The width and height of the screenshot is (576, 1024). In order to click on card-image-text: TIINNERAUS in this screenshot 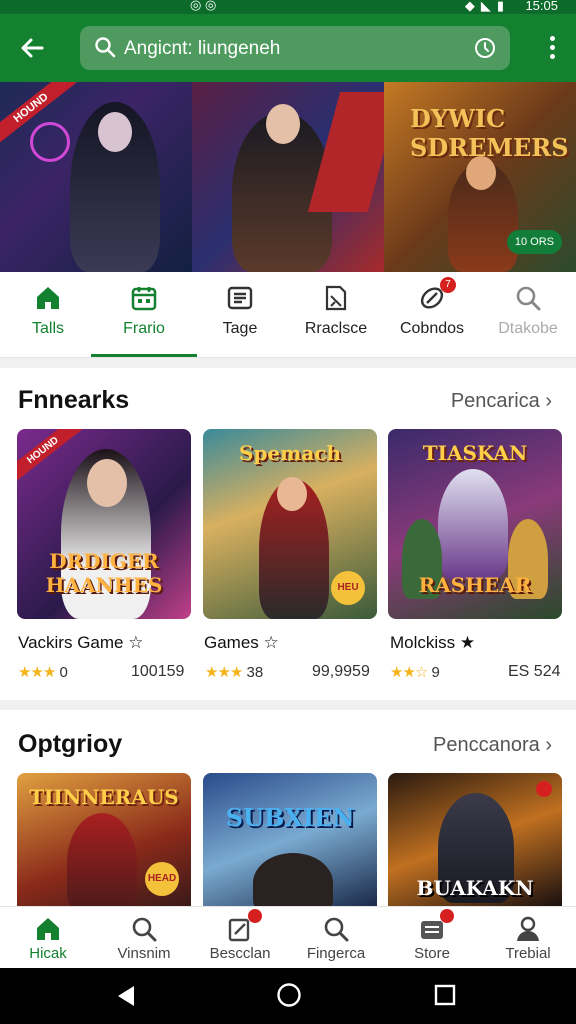, I will do `click(104, 797)`.